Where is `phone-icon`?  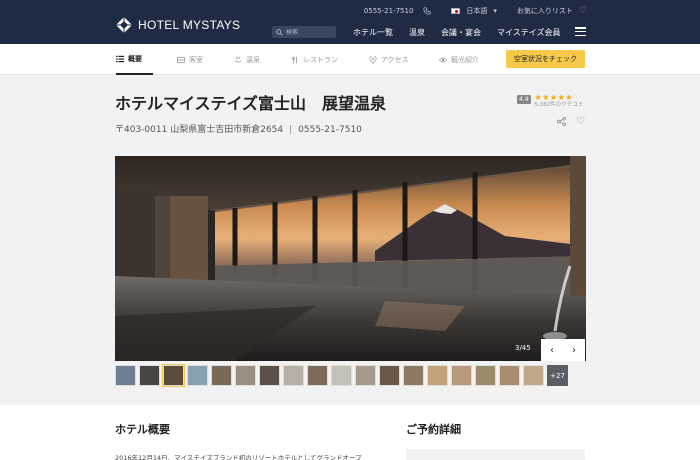 phone-icon is located at coordinates (427, 11).